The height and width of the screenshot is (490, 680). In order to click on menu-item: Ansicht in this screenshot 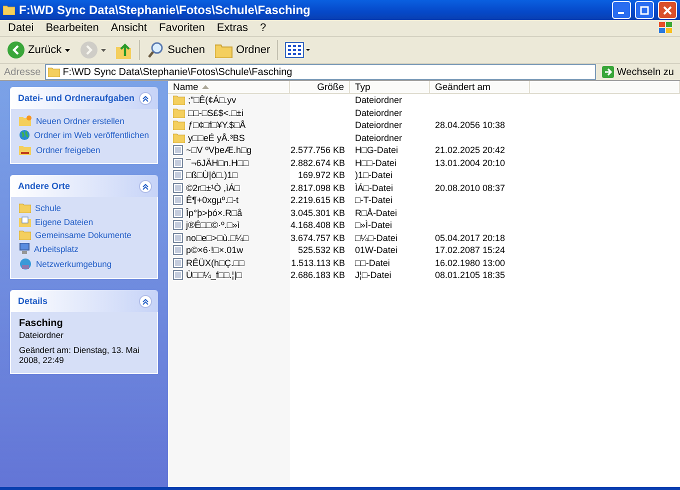, I will do `click(128, 28)`.